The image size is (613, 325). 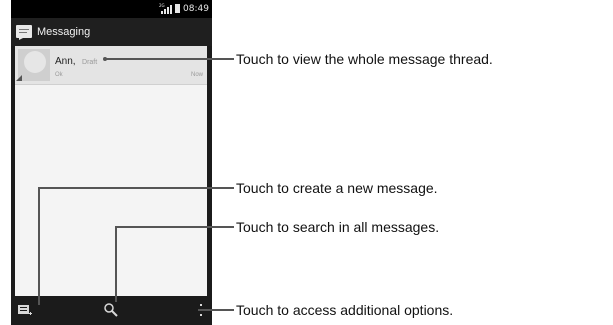 I want to click on quick-contact-badge-icon, so click(x=19, y=78).